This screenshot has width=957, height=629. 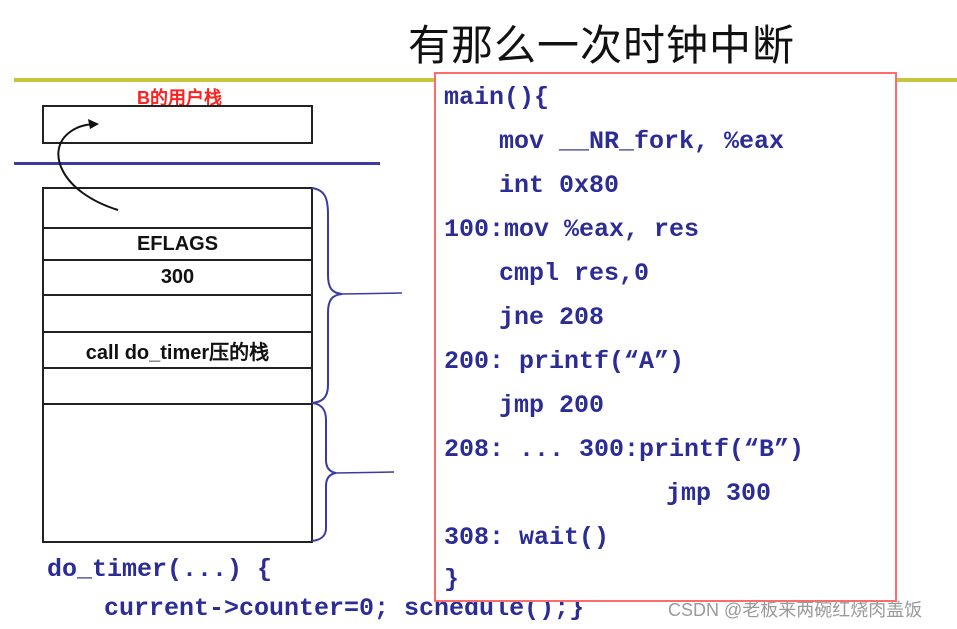 What do you see at coordinates (93, 124) in the screenshot?
I see `arrow-head-icon` at bounding box center [93, 124].